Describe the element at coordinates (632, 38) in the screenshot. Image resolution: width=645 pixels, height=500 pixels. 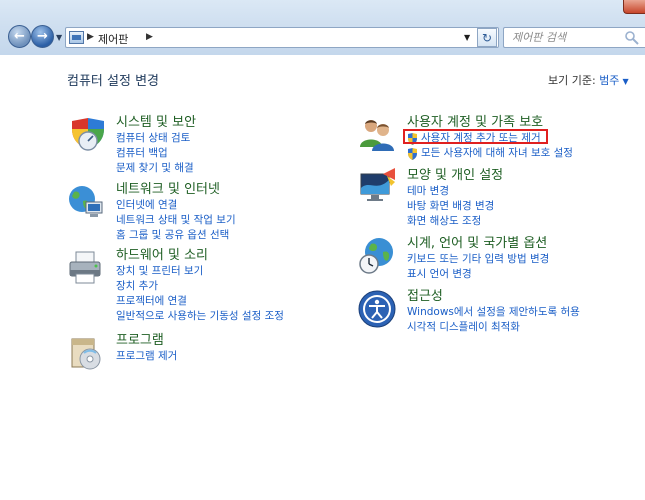
I see `search-icon` at that location.